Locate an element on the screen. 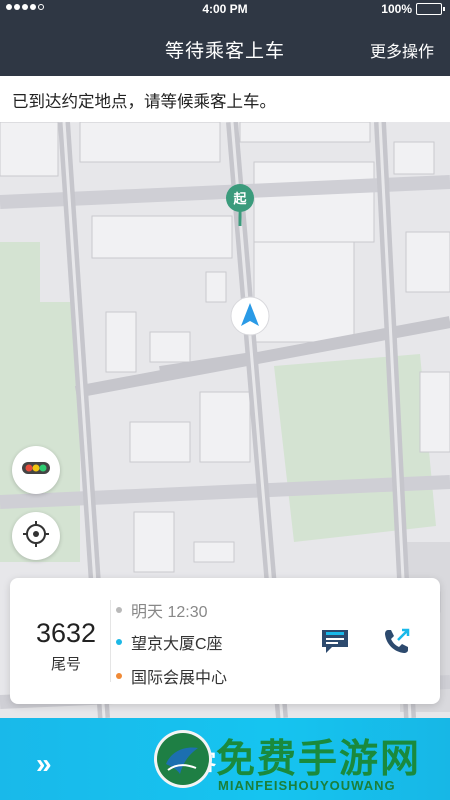 The width and height of the screenshot is (450, 800). watermark-title: 免费手游网 is located at coordinates (319, 759).